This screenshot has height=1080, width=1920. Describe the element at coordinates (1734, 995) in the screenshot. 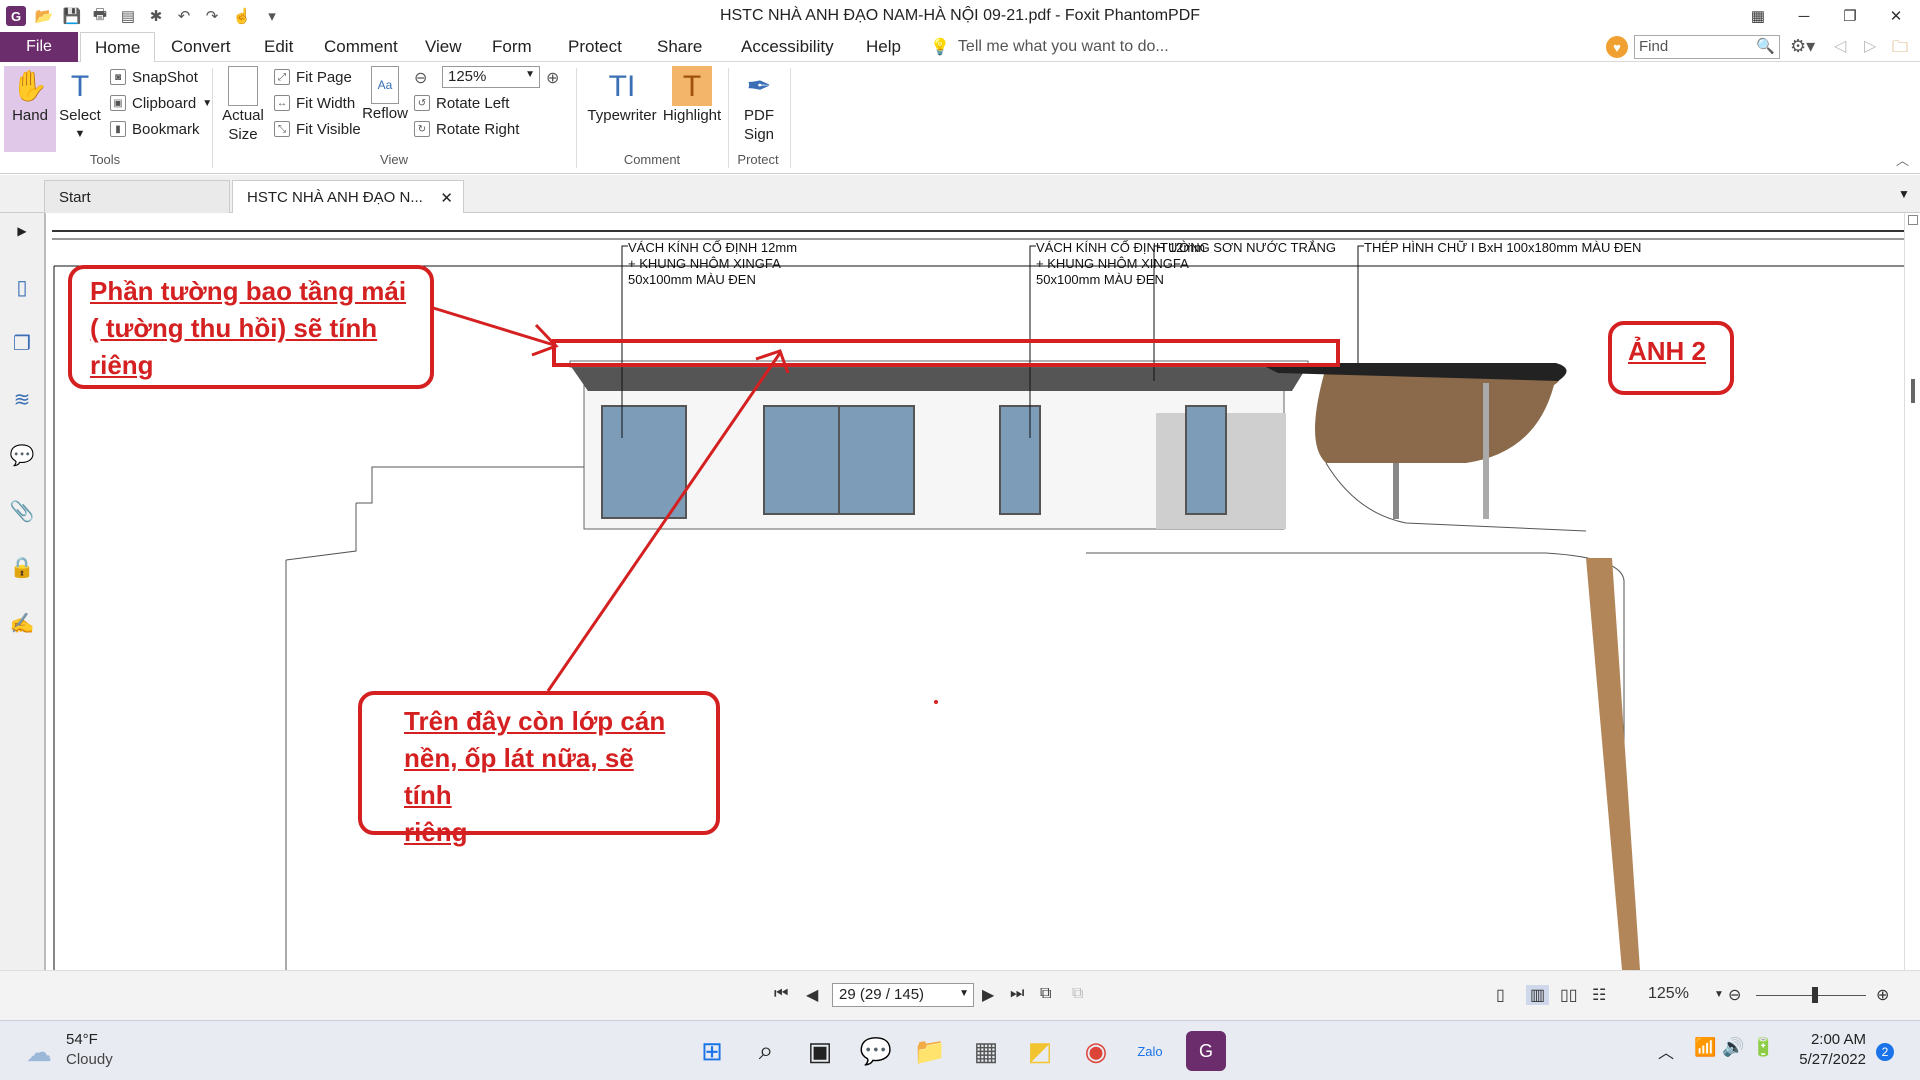

I see `zoom-out-status-icon: ⊖` at that location.